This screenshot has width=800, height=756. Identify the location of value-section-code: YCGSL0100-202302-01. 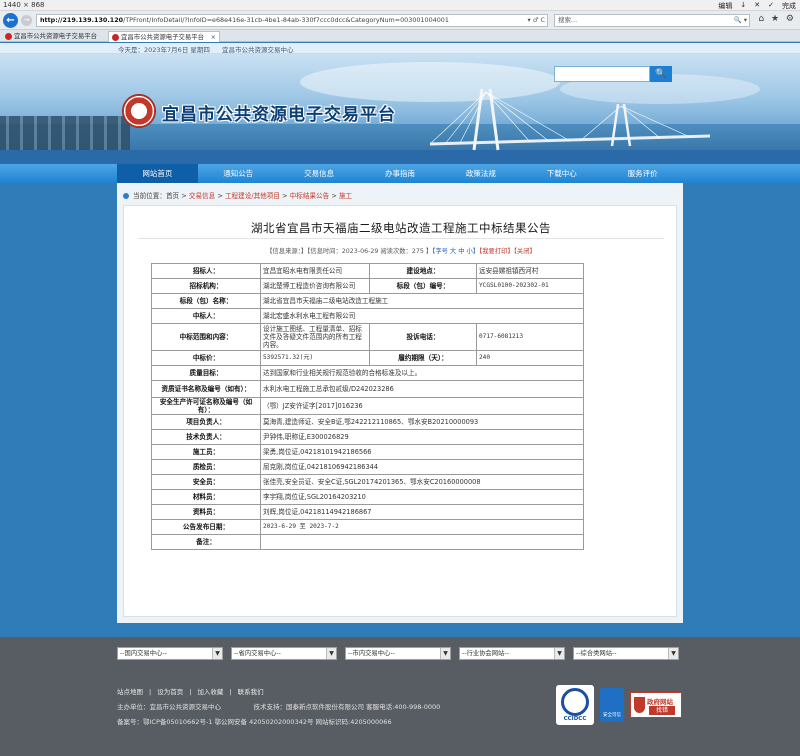
(530, 286).